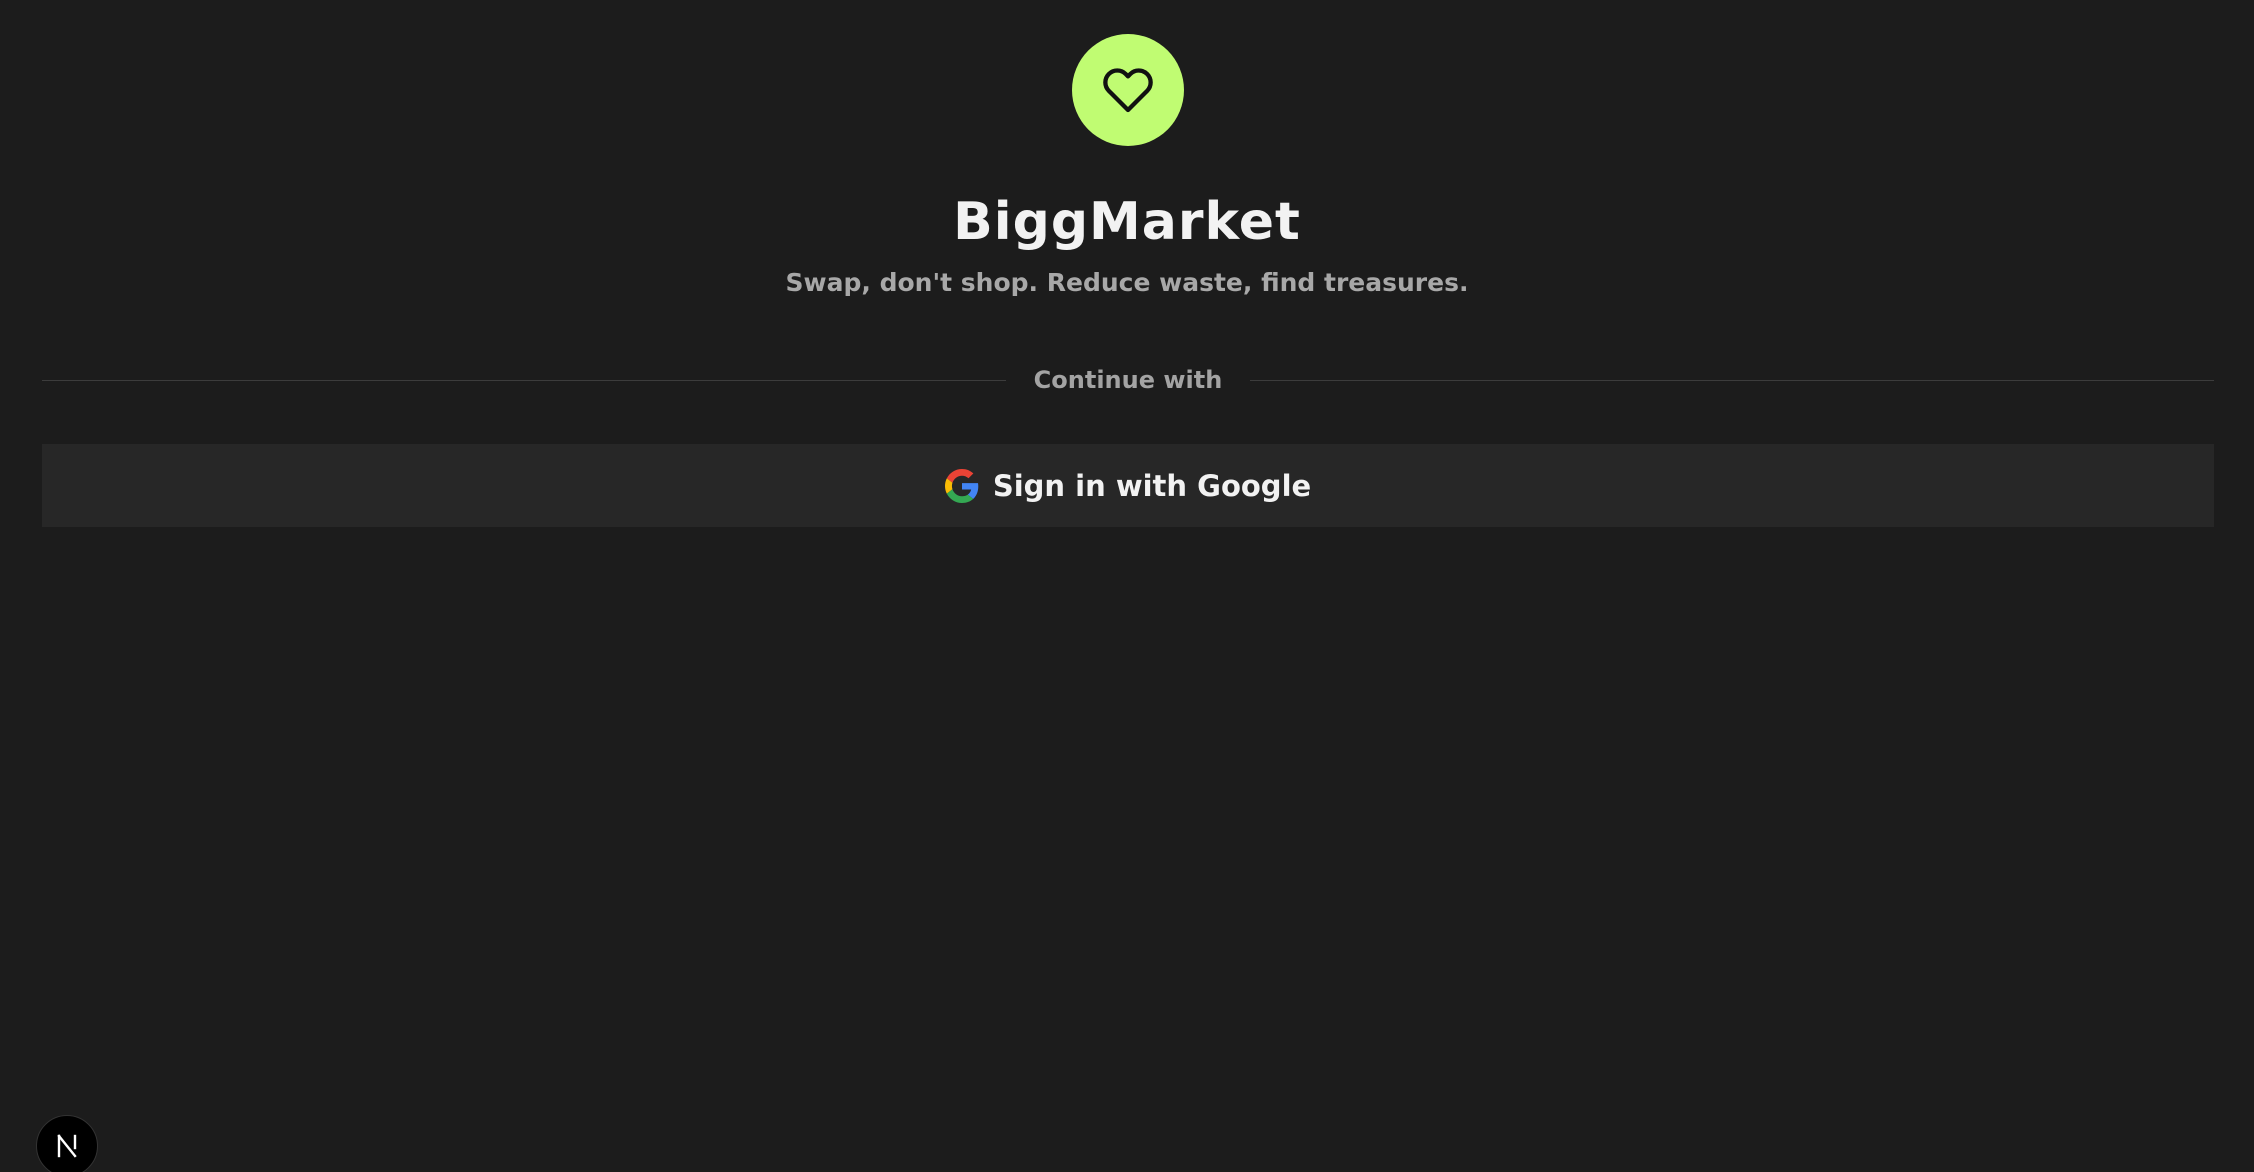  I want to click on divider-line-right, so click(1732, 380).